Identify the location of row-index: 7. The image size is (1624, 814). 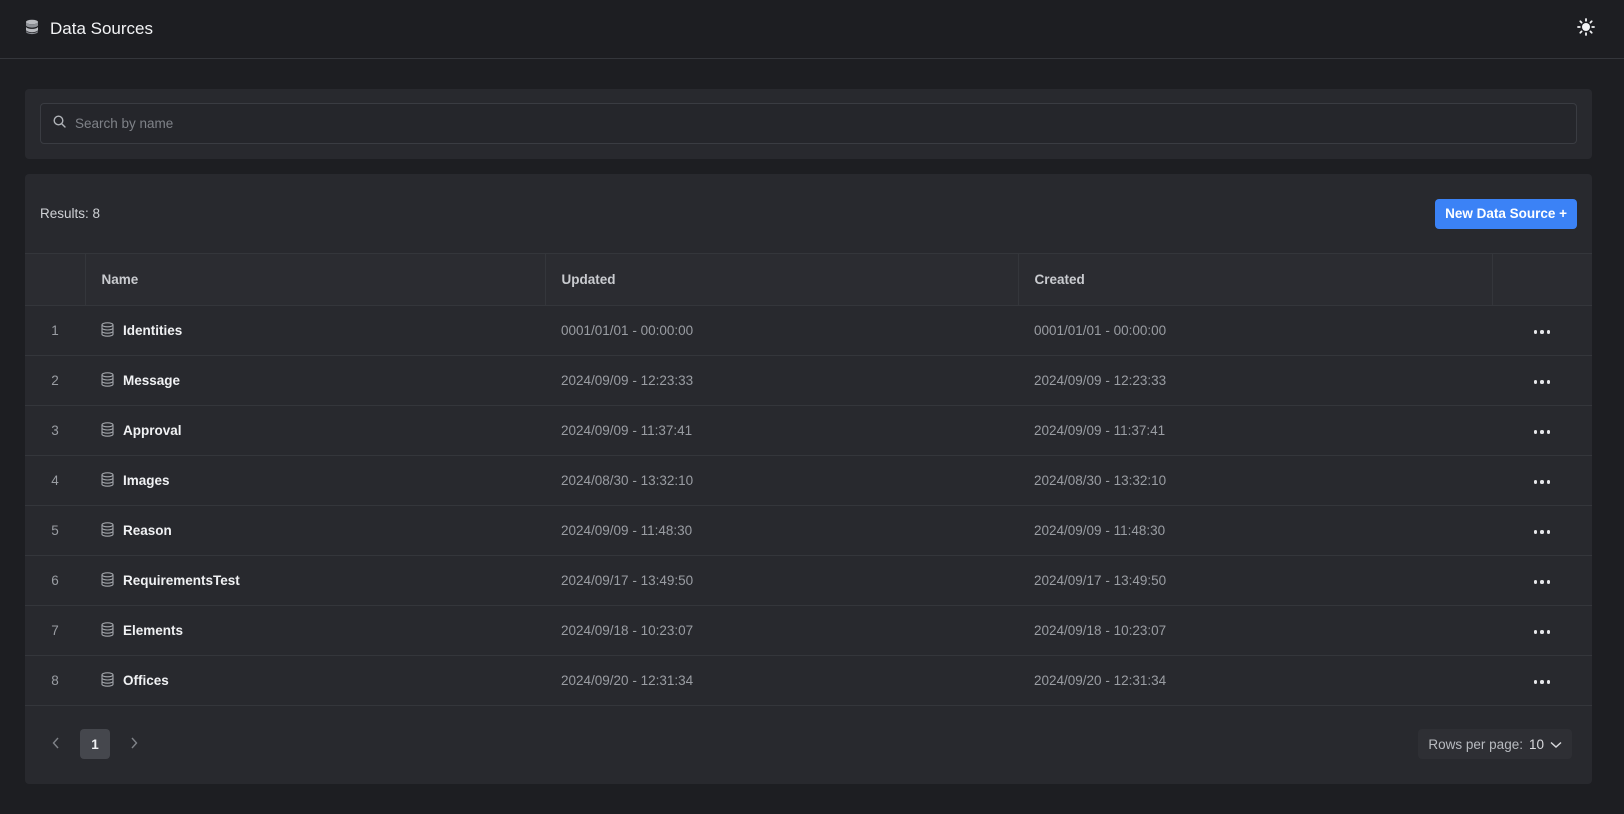
(55, 630).